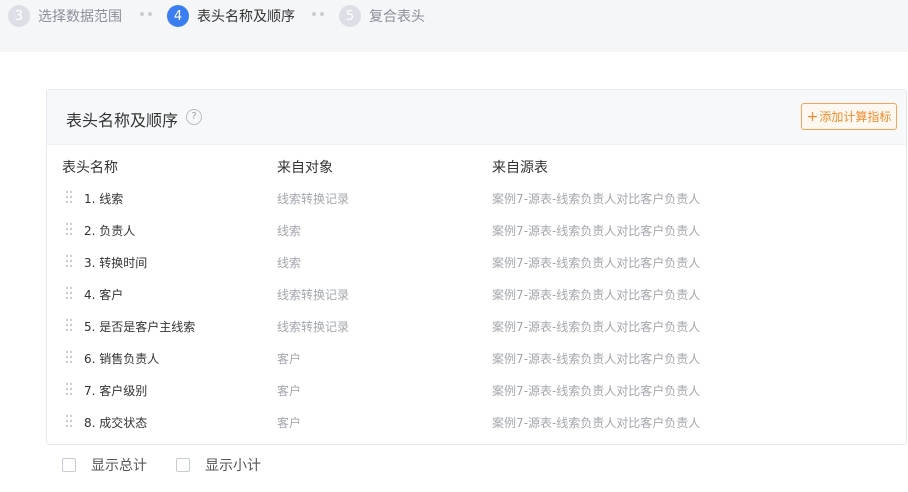 Image resolution: width=908 pixels, height=492 pixels. I want to click on row-name: 1. 线索, so click(104, 199).